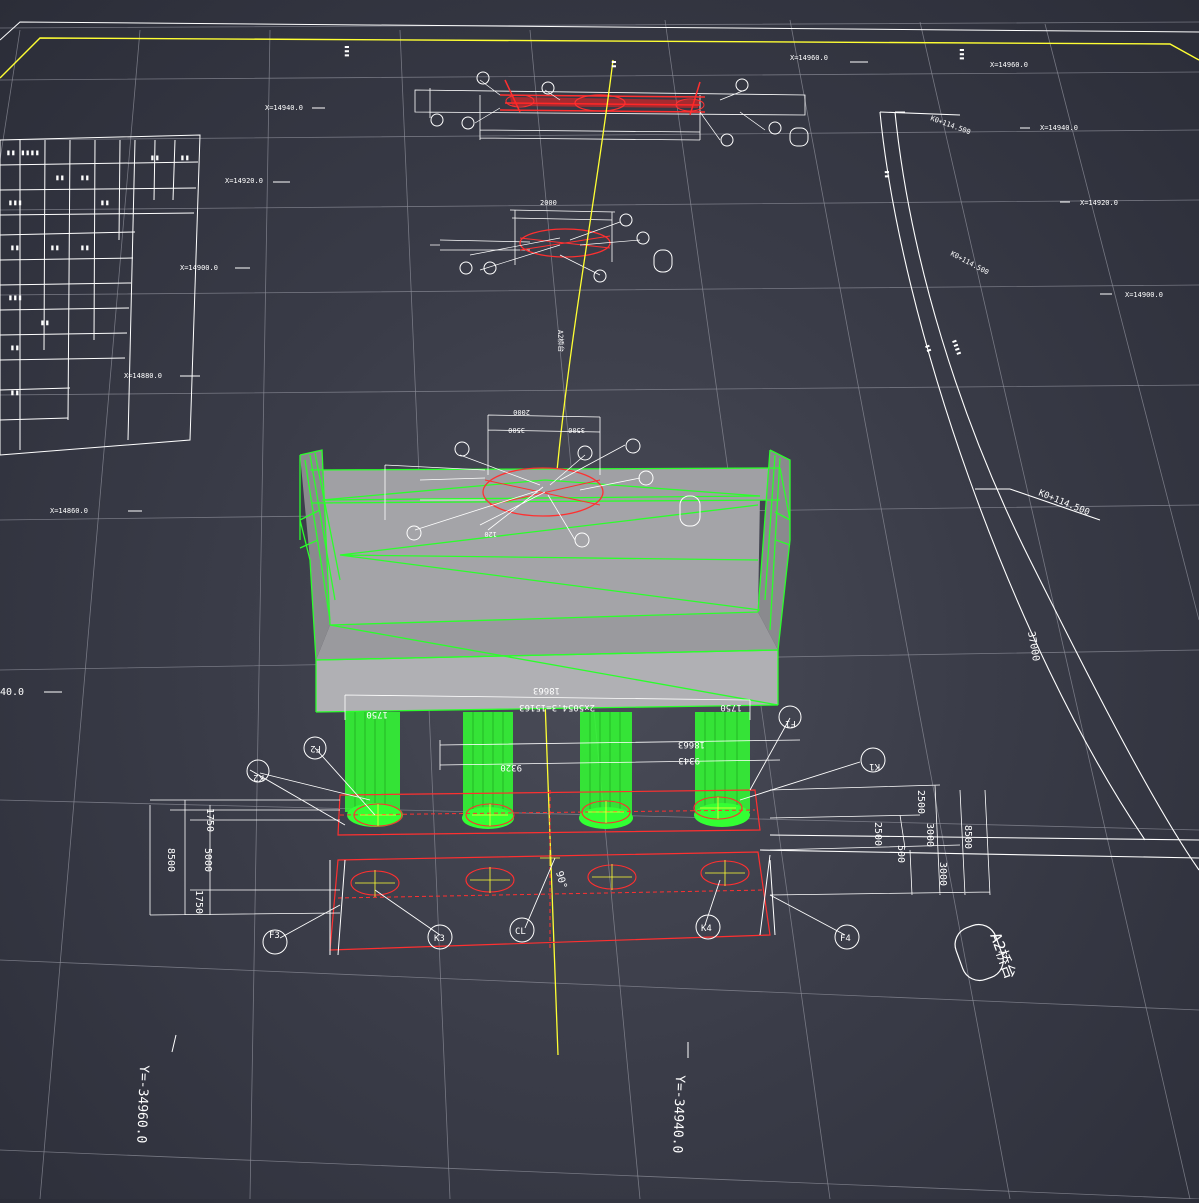 The height and width of the screenshot is (1203, 1199). Describe the element at coordinates (877, 834) in the screenshot. I see `dim-2500-b: 2500` at that location.